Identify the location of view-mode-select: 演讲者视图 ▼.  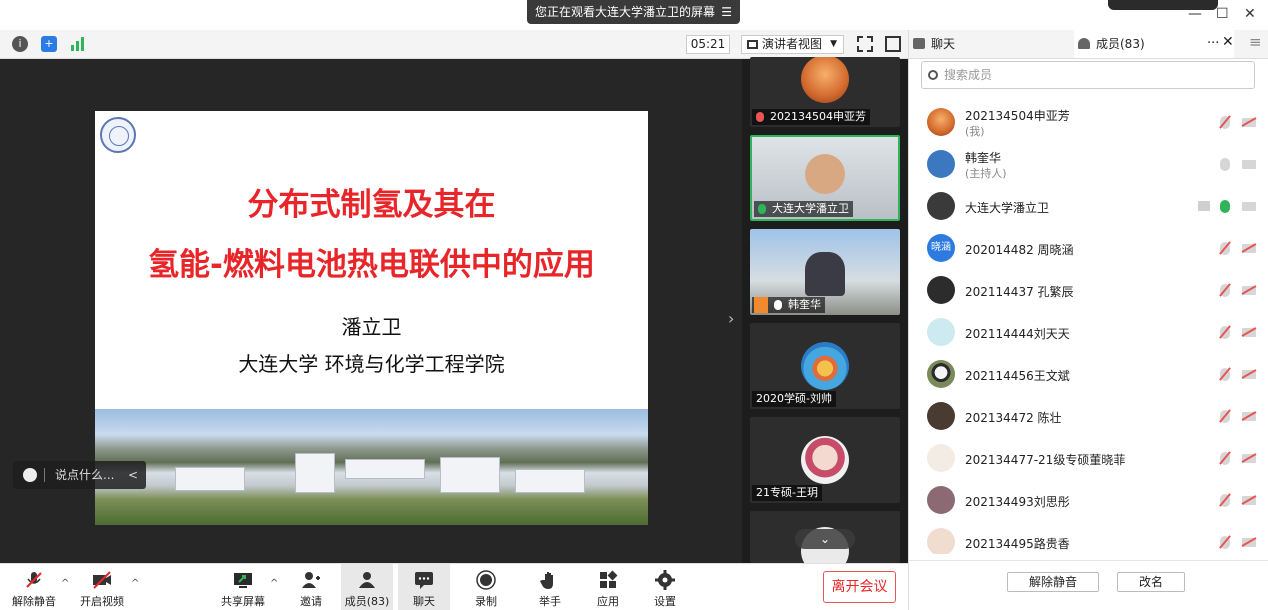
(792, 44).